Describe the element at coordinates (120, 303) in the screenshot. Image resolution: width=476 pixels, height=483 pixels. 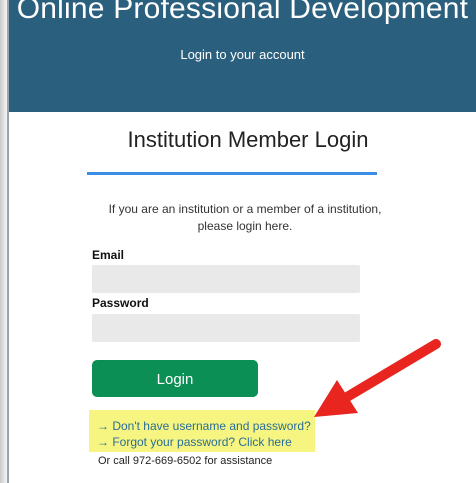
I see `password-label: Password` at that location.